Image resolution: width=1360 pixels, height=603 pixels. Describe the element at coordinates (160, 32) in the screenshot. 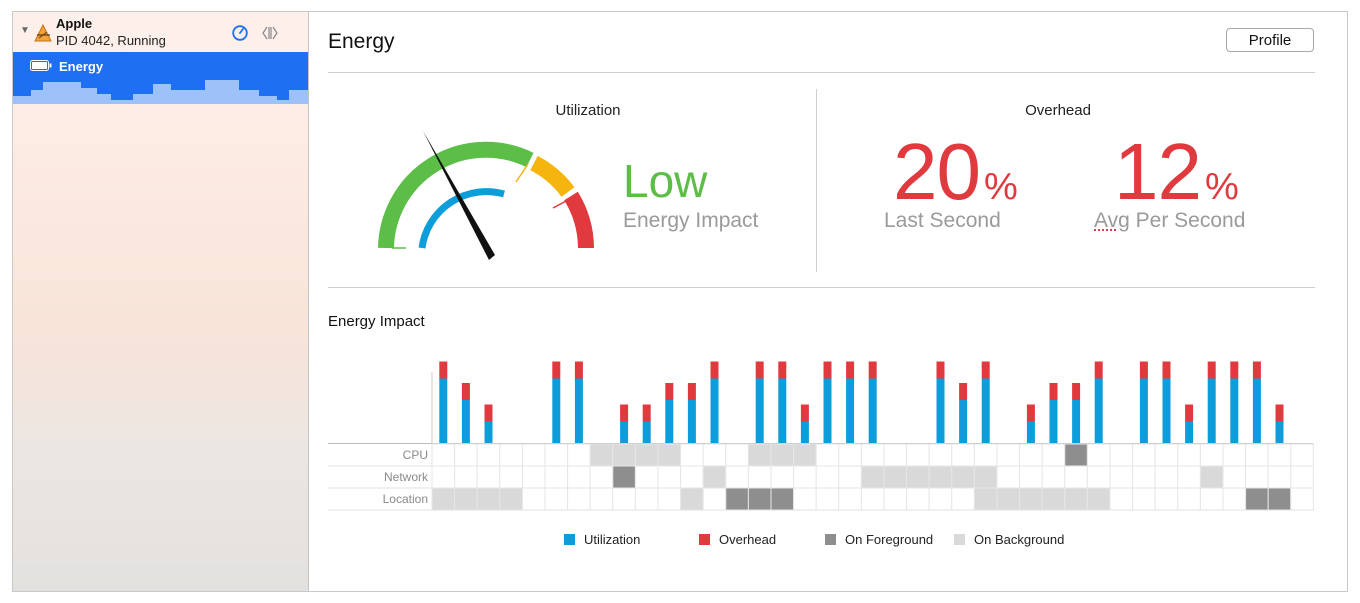

I see `process-row: ▼ Apple PID 4042, Running` at that location.